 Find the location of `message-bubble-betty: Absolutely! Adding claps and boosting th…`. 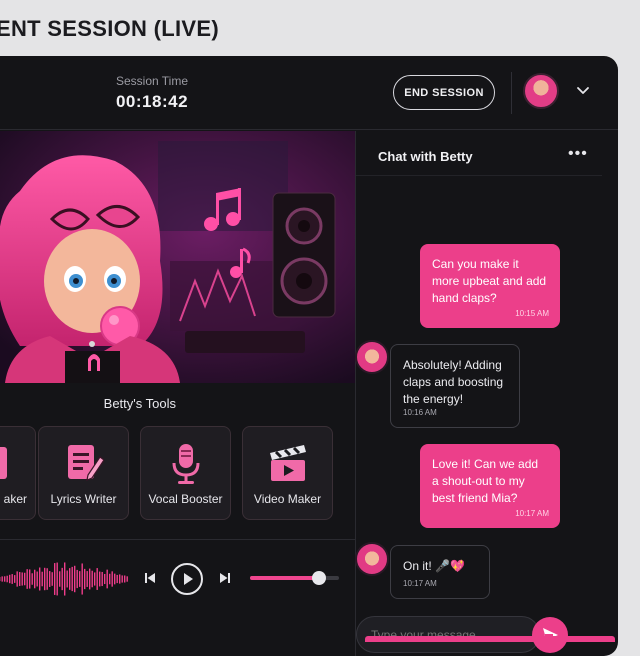

message-bubble-betty: Absolutely! Adding claps and boosting th… is located at coordinates (455, 386).